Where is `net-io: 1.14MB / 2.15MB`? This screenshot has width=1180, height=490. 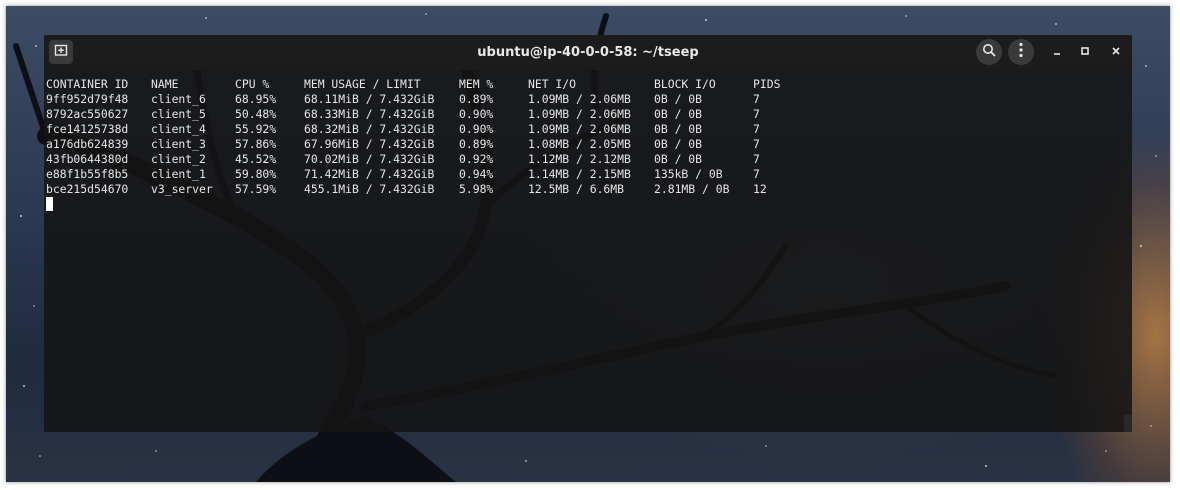
net-io: 1.14MB / 2.15MB is located at coordinates (579, 174).